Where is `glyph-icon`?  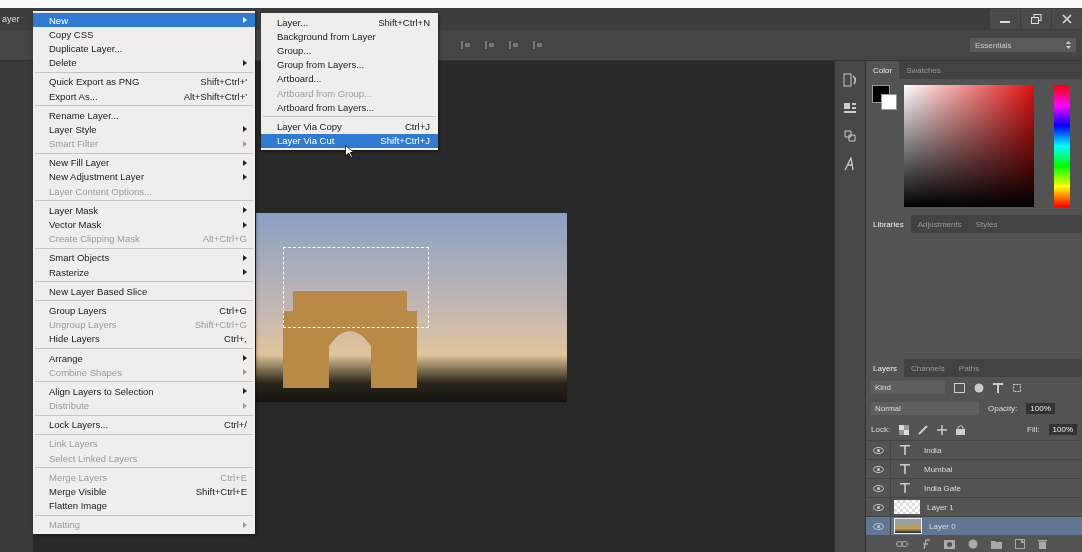 glyph-icon is located at coordinates (850, 164).